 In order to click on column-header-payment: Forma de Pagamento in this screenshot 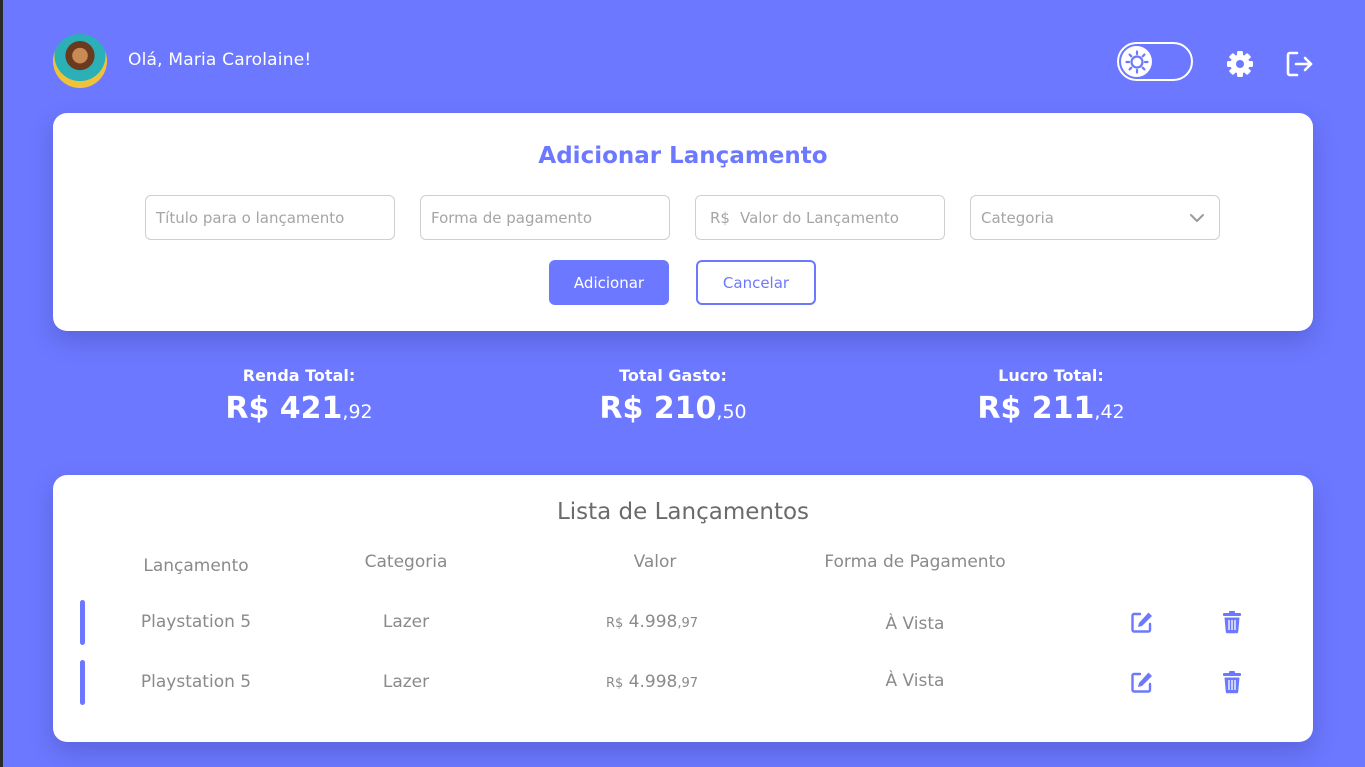, I will do `click(915, 562)`.